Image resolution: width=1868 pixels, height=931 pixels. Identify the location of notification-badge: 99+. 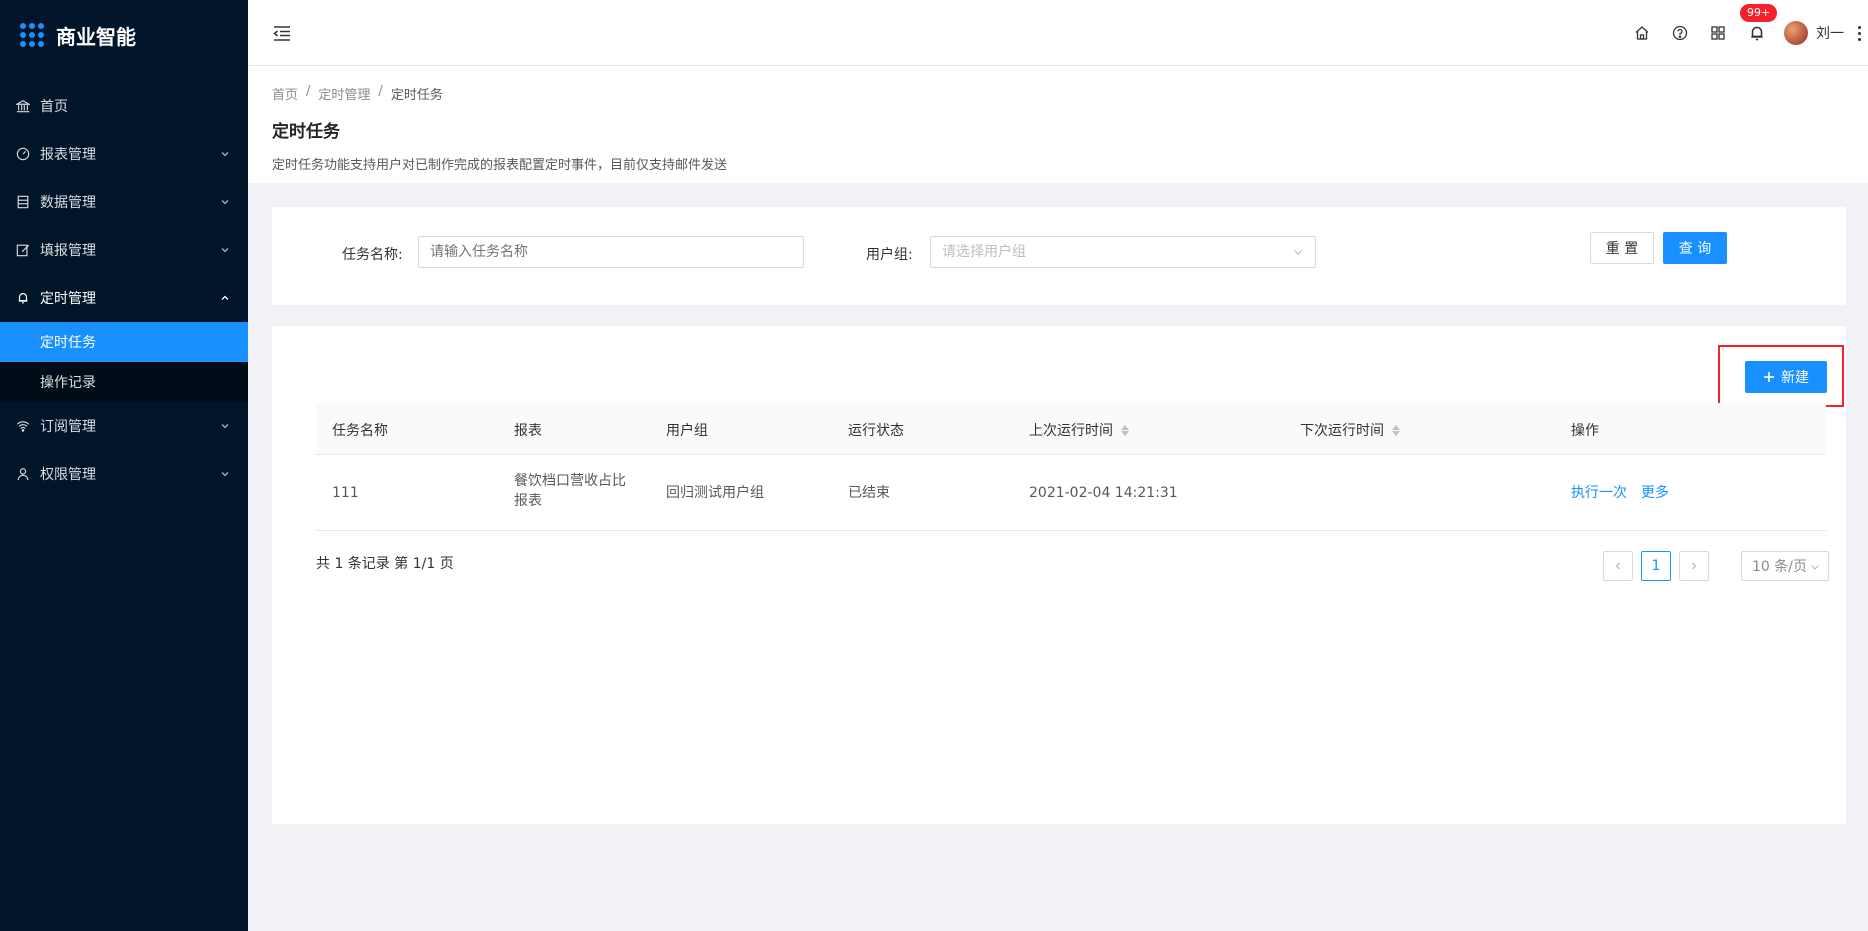
(1759, 13).